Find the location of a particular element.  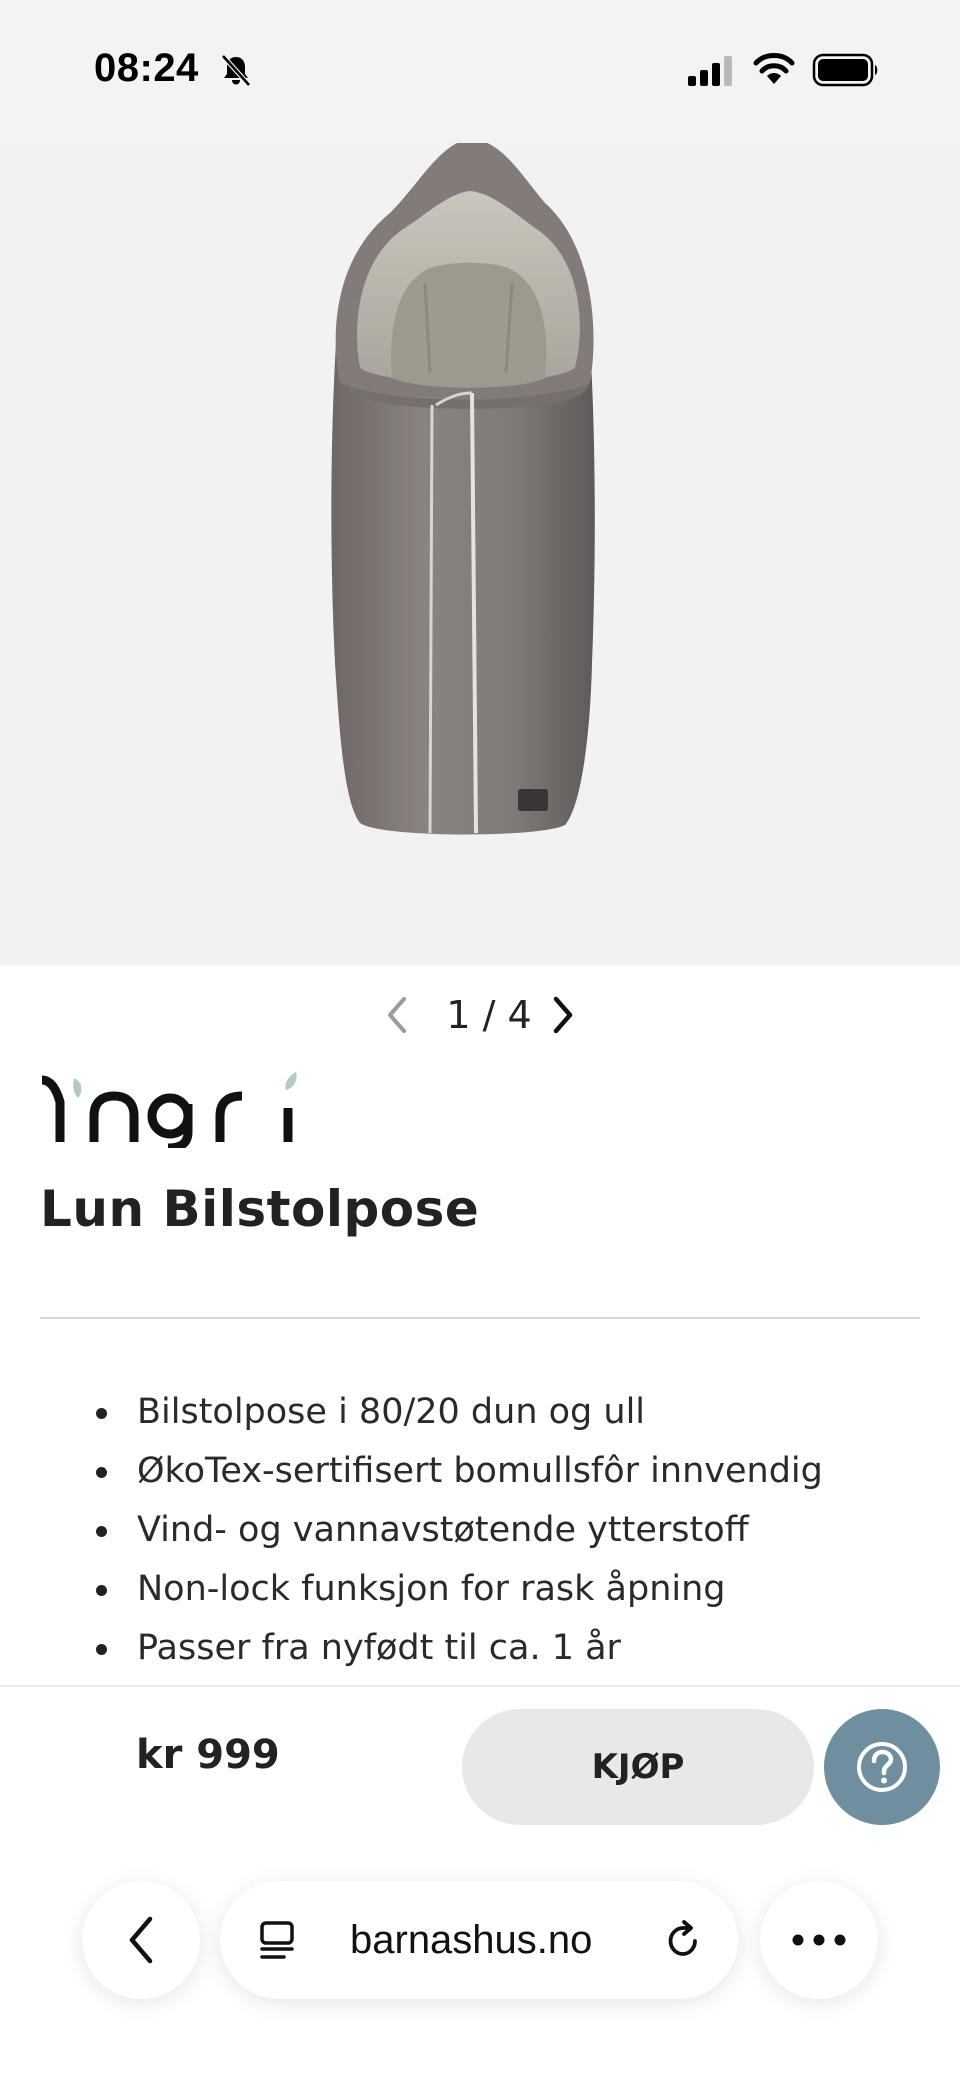

address-bar: barnashus.no is located at coordinates (479, 1940).